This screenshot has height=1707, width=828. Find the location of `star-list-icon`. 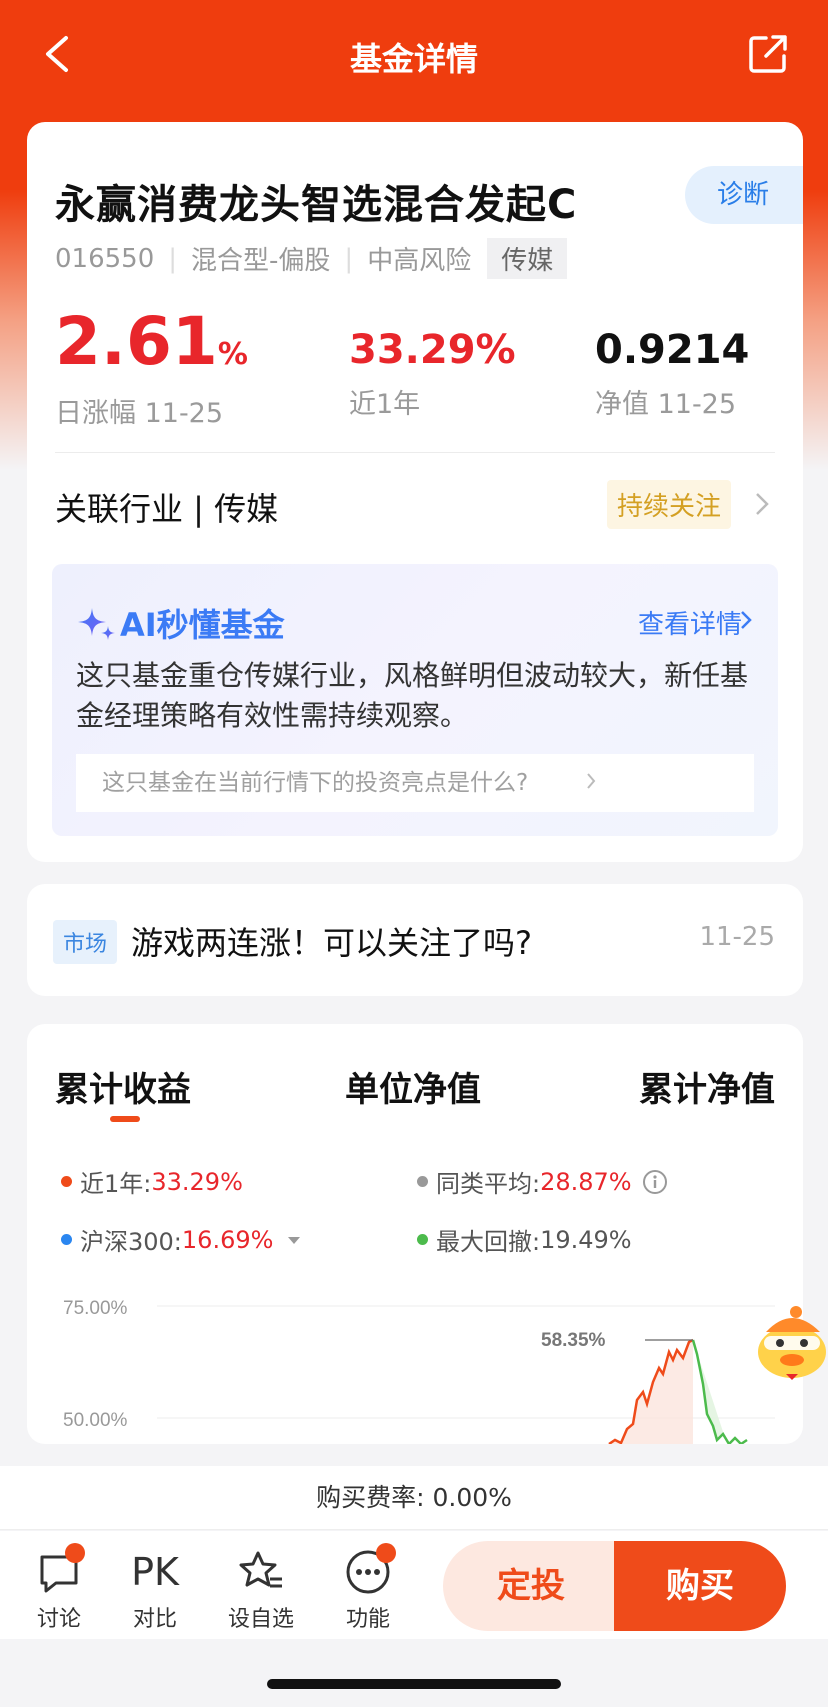

star-list-icon is located at coordinates (260, 1569).